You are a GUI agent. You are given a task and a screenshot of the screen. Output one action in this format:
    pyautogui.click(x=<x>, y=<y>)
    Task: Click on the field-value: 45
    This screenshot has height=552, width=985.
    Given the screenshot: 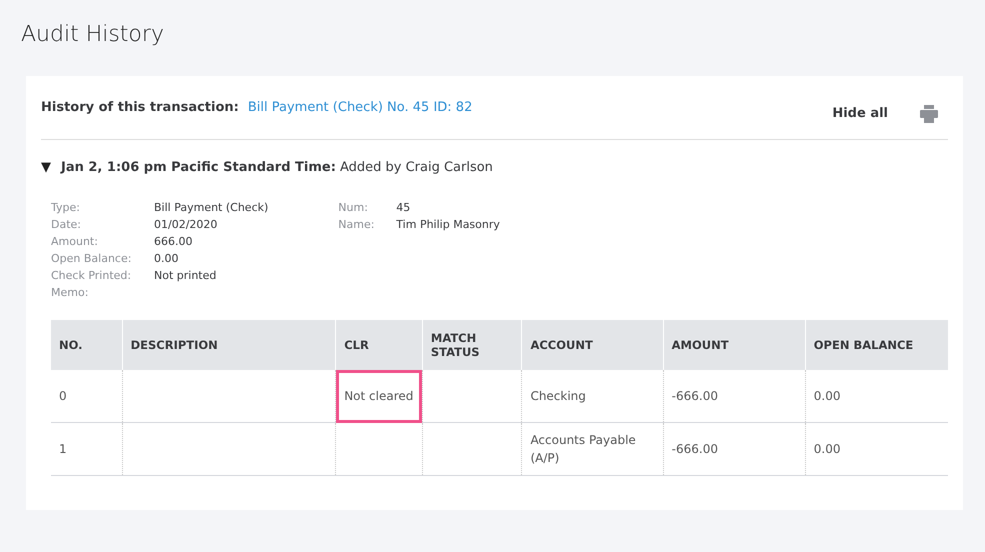 What is the action you would take?
    pyautogui.click(x=404, y=208)
    